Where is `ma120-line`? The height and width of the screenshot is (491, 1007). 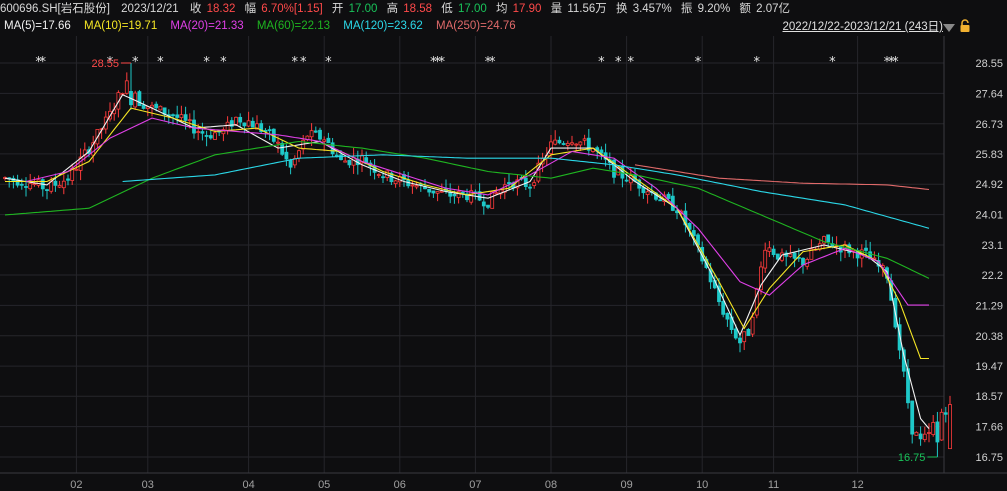 ma120-line is located at coordinates (526, 191).